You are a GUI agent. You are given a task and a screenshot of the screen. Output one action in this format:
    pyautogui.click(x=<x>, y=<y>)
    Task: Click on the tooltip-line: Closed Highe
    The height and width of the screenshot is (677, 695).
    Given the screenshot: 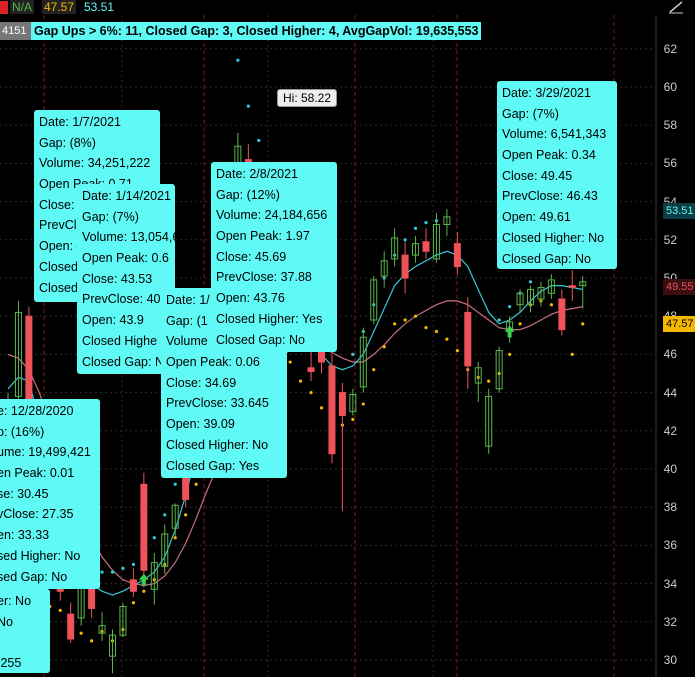 What is the action you would take?
    pyautogui.click(x=120, y=340)
    